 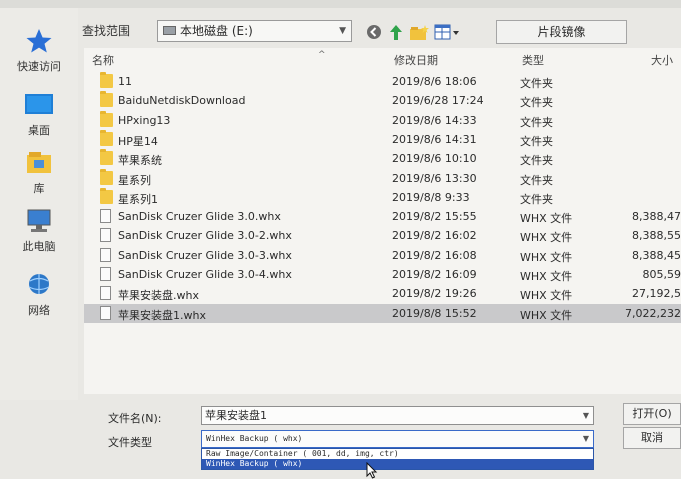 I want to click on column-header-size: 大小, so click(x=662, y=60).